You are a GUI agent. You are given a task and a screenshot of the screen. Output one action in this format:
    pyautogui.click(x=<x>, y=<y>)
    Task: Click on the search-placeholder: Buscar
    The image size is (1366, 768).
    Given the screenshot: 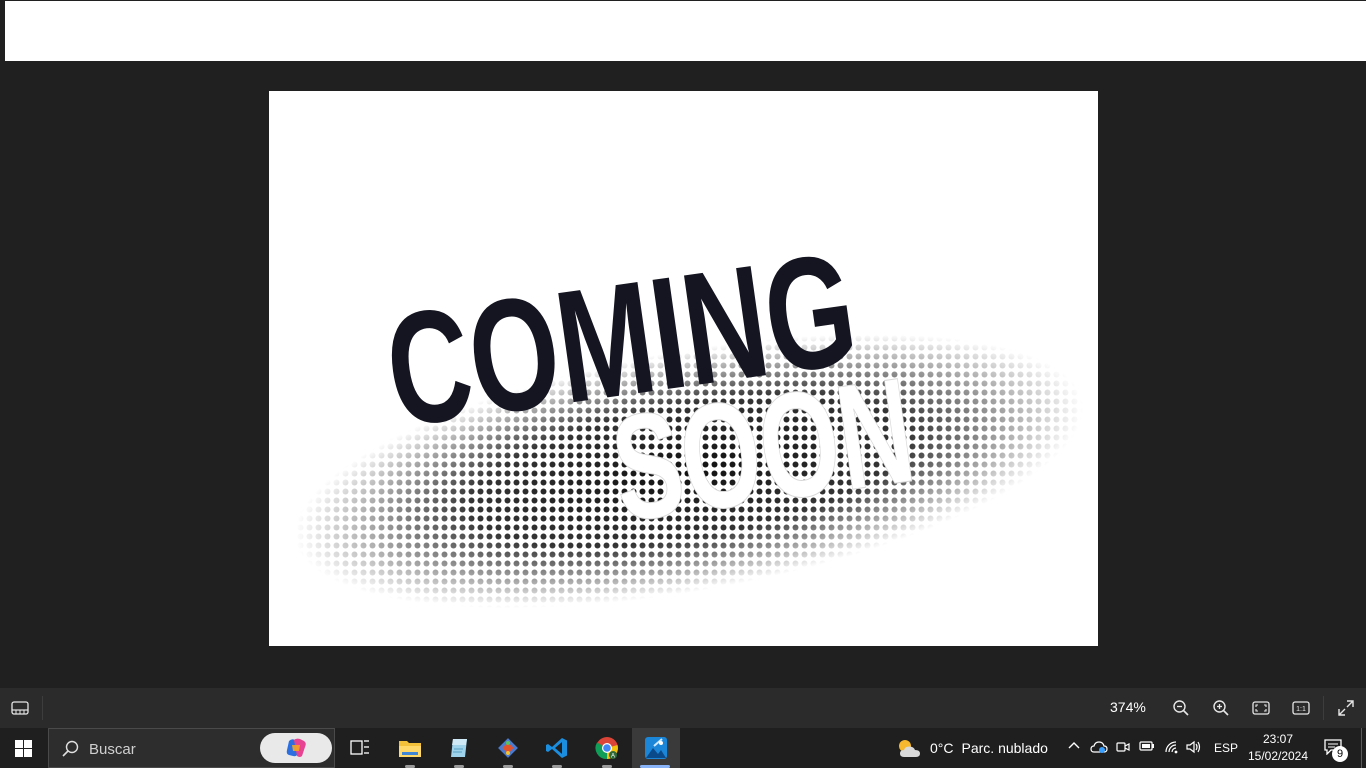 What is the action you would take?
    pyautogui.click(x=112, y=749)
    